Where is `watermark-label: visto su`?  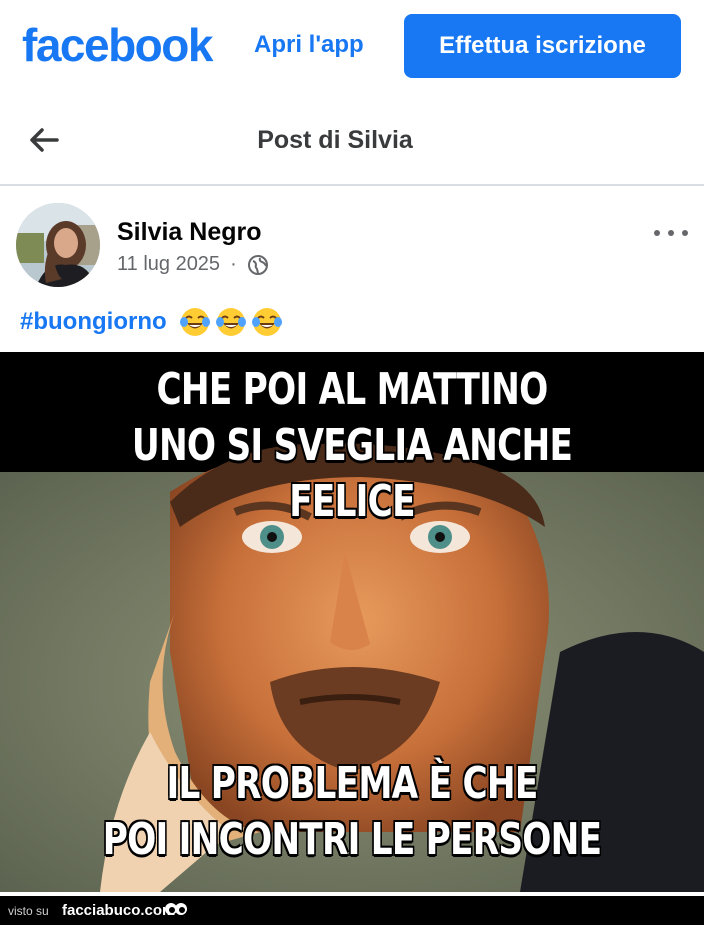
watermark-label: visto su is located at coordinates (28, 911).